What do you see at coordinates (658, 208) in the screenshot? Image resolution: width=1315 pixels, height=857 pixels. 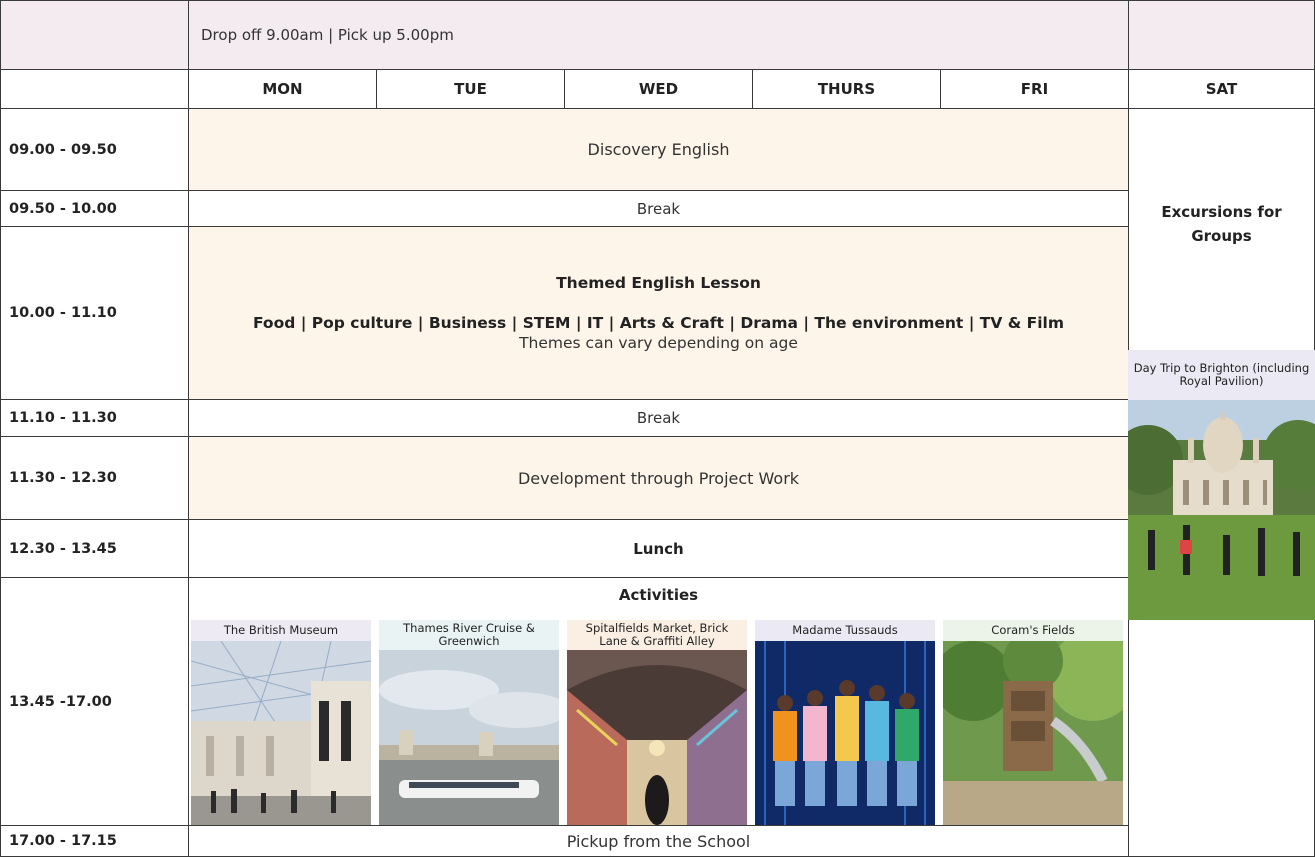 I see `session-break-1: Break` at bounding box center [658, 208].